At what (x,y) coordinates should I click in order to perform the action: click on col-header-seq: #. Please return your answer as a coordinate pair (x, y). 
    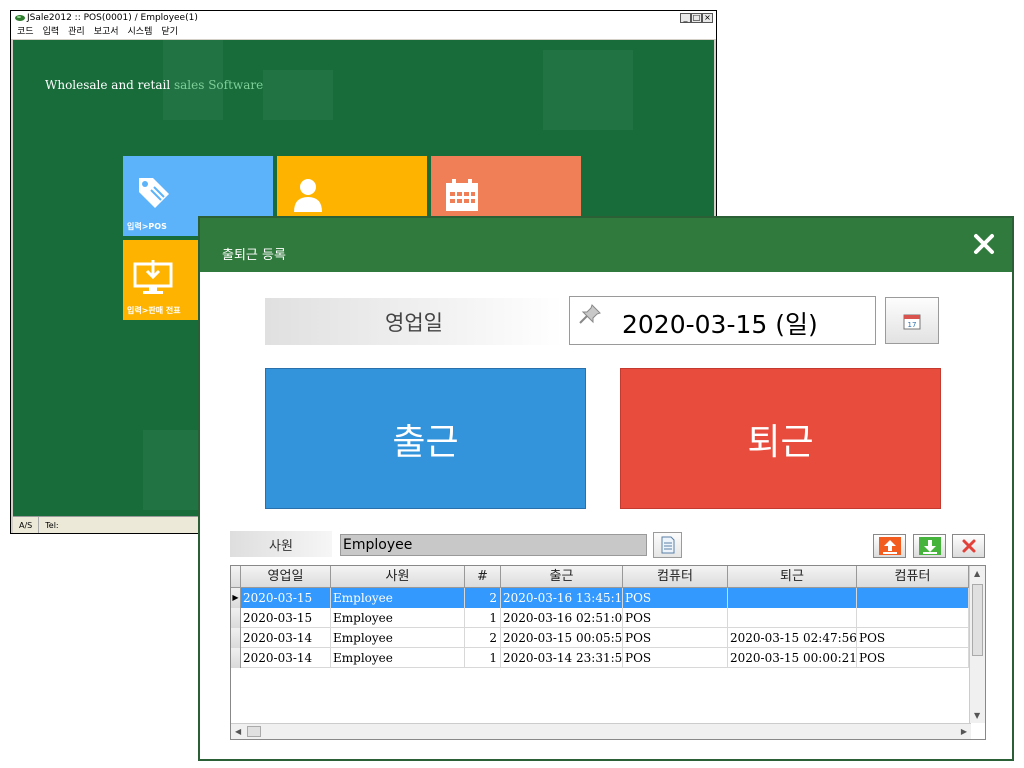
    Looking at the image, I should click on (483, 577).